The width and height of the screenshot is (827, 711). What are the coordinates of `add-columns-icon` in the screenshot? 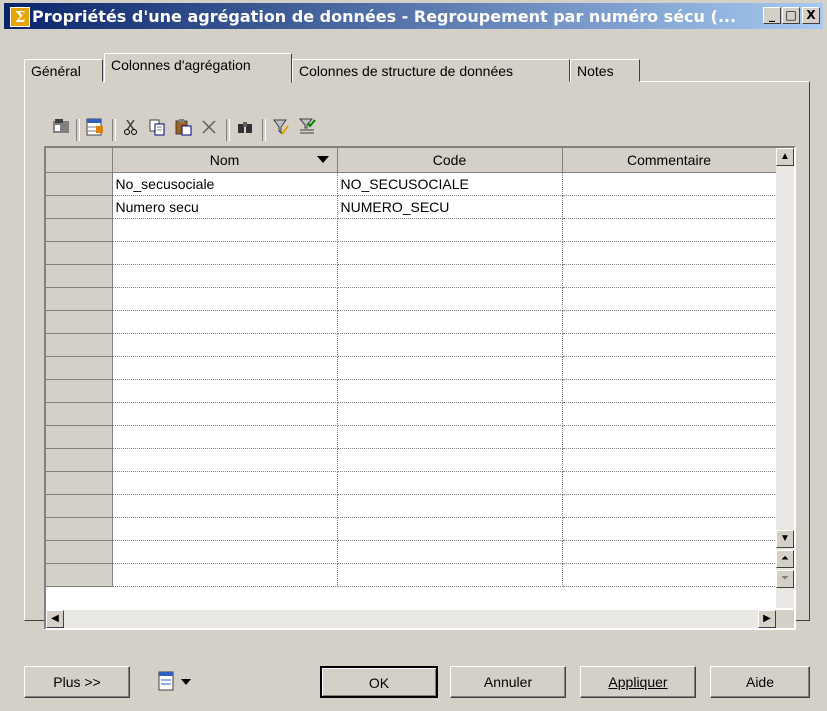 It's located at (95, 130).